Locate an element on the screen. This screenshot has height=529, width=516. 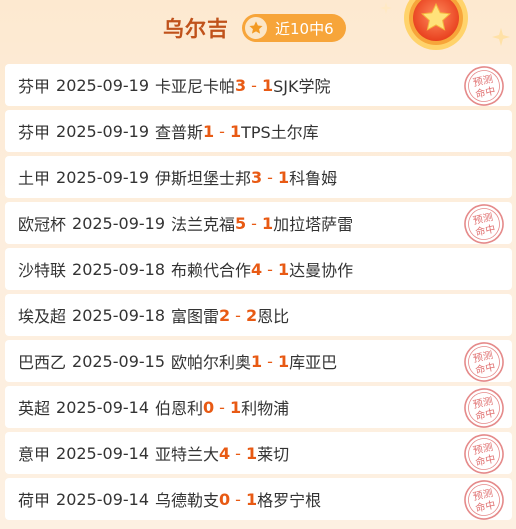
league-name: 埃及超 is located at coordinates (42, 316).